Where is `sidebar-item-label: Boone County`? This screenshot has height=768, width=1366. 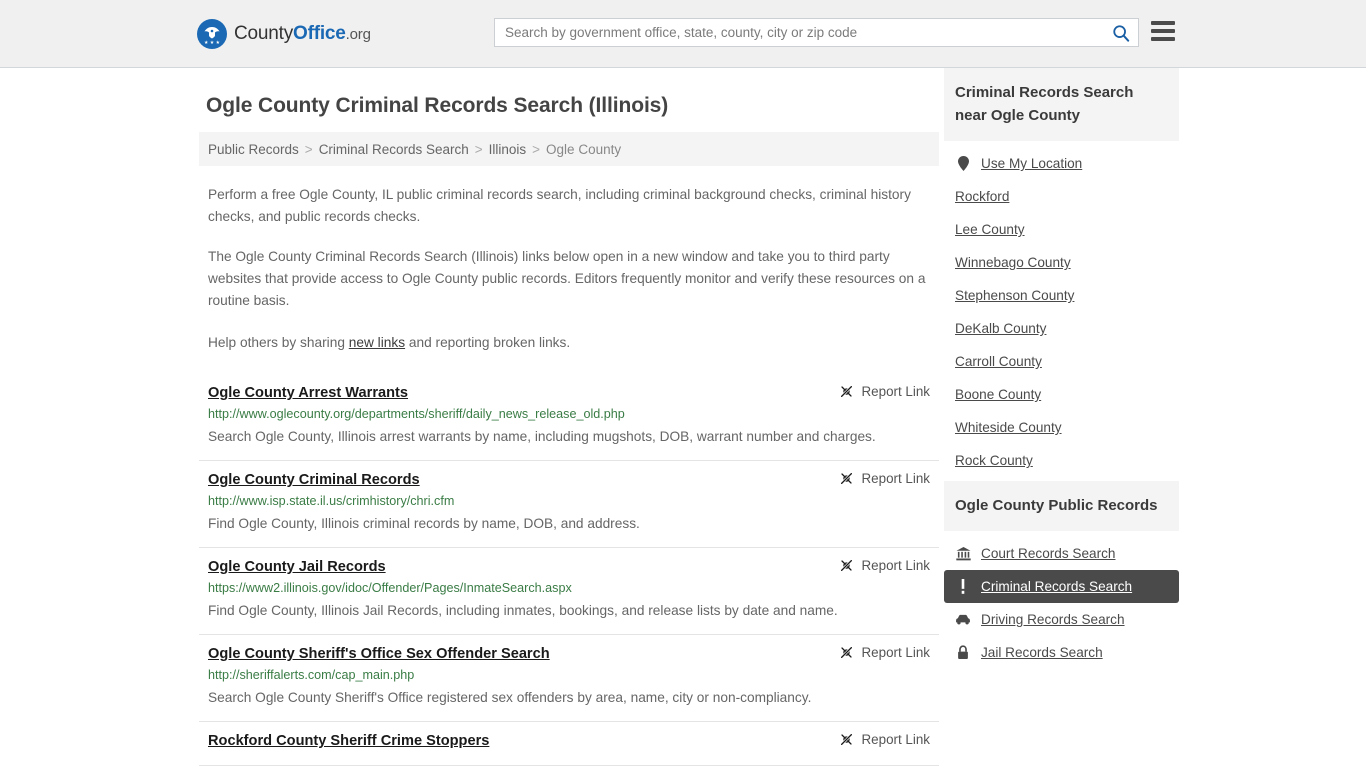
sidebar-item-label: Boone County is located at coordinates (998, 394).